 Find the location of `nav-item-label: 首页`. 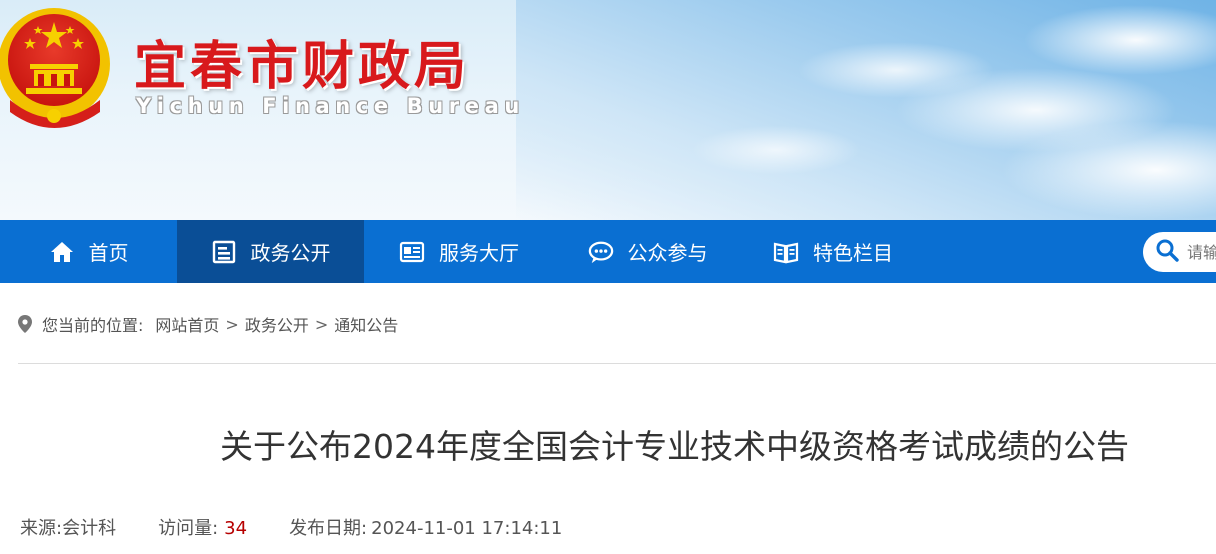

nav-item-label: 首页 is located at coordinates (108, 253).